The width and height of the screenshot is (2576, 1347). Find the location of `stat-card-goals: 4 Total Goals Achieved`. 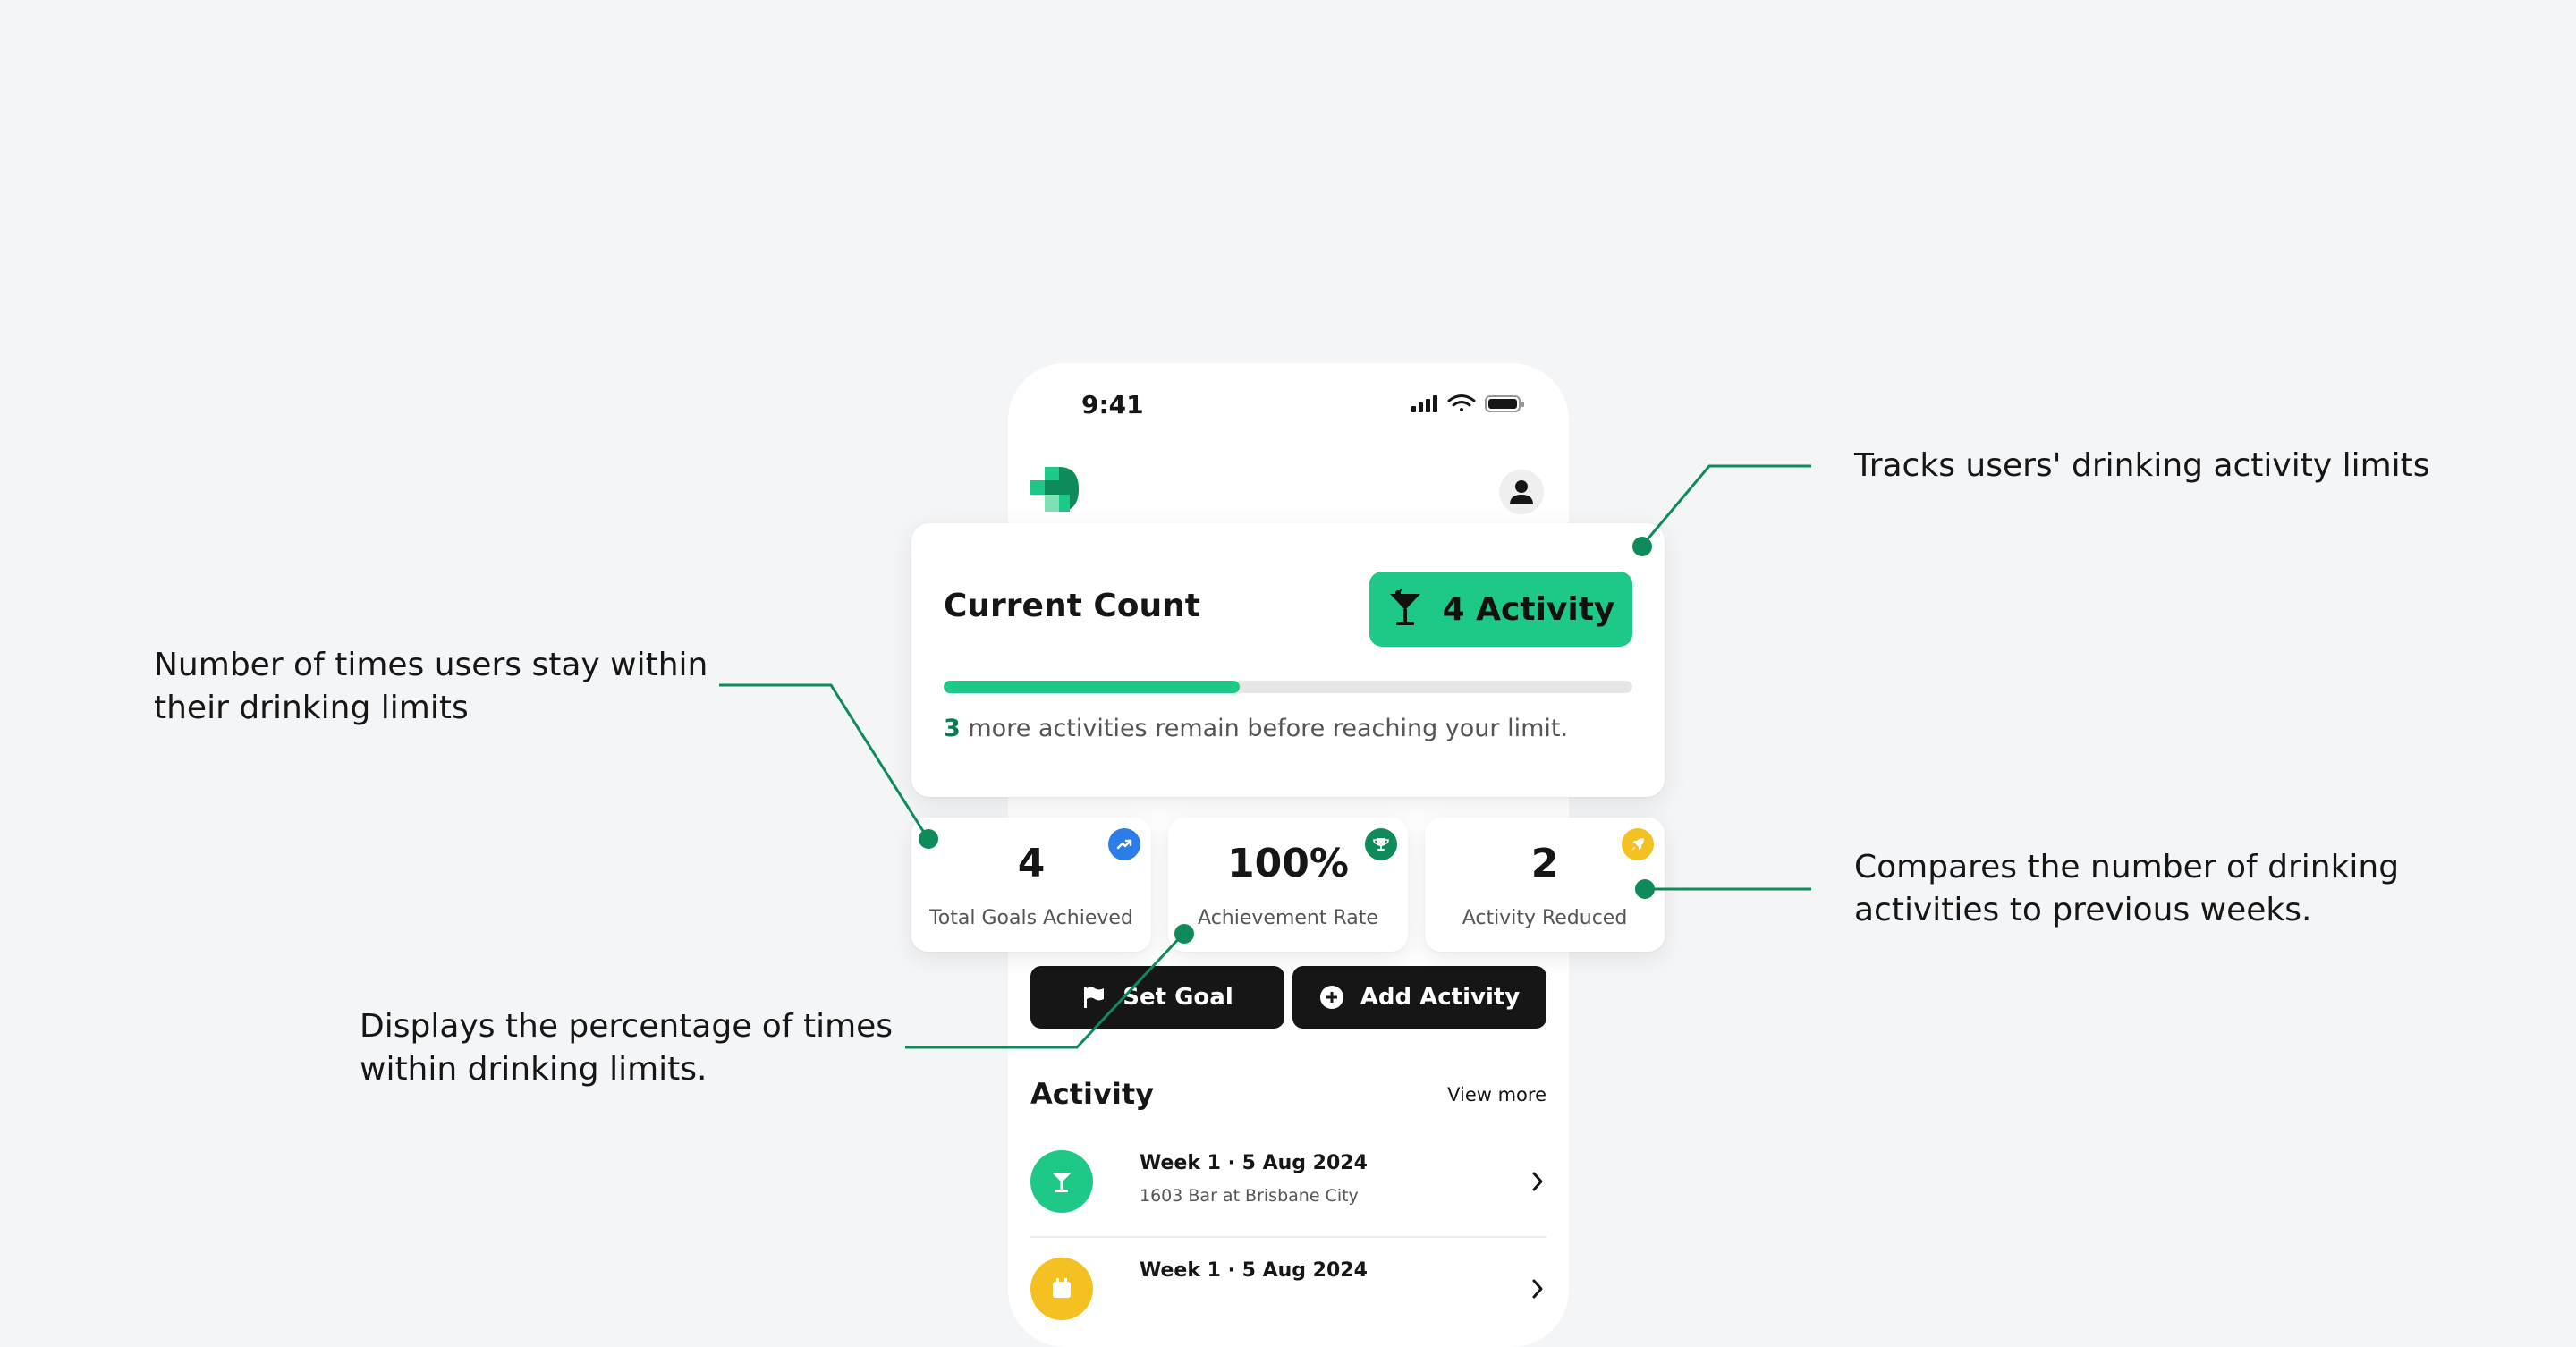

stat-card-goals: 4 Total Goals Achieved is located at coordinates (1031, 885).